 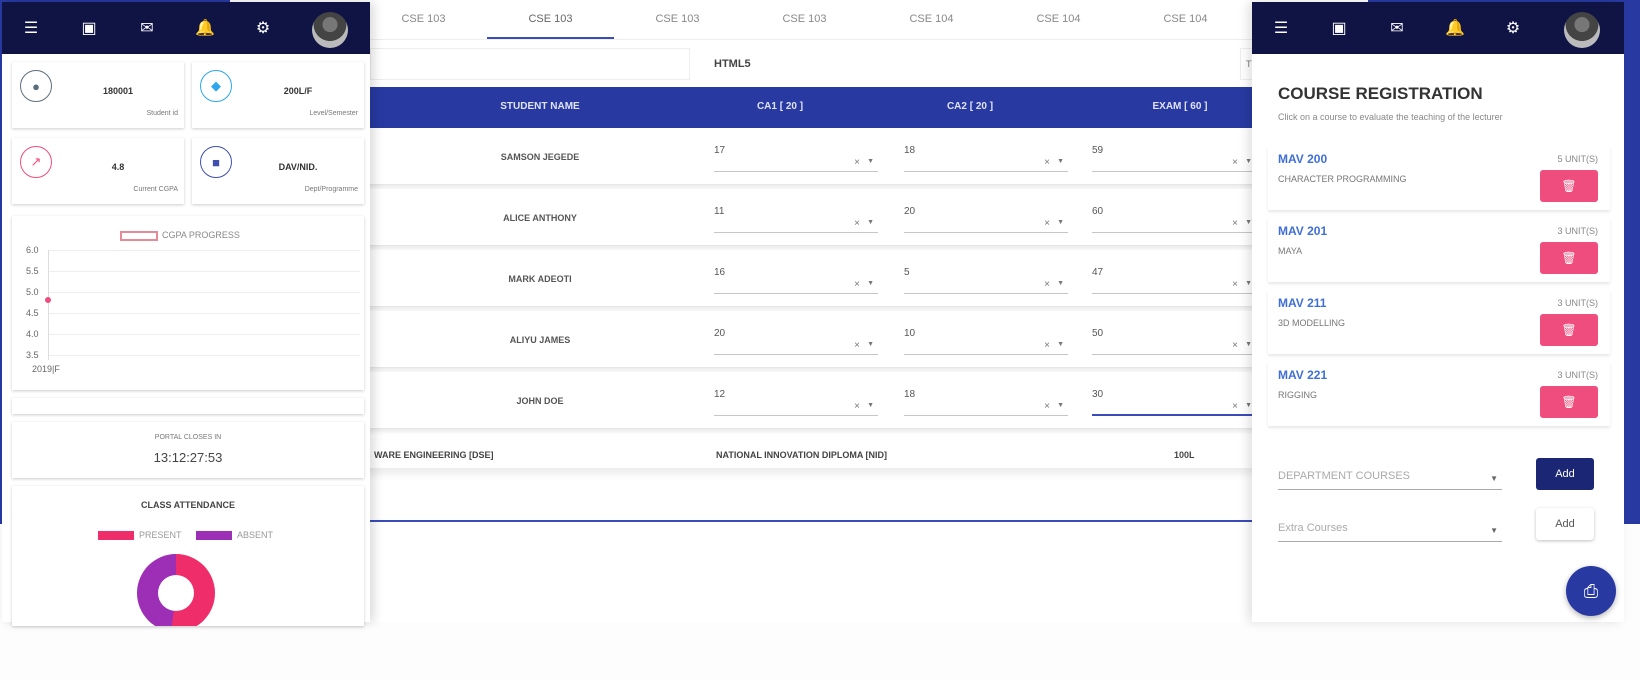 What do you see at coordinates (1342, 179) in the screenshot?
I see `course-title: CHARACTER PROGRAMMING` at bounding box center [1342, 179].